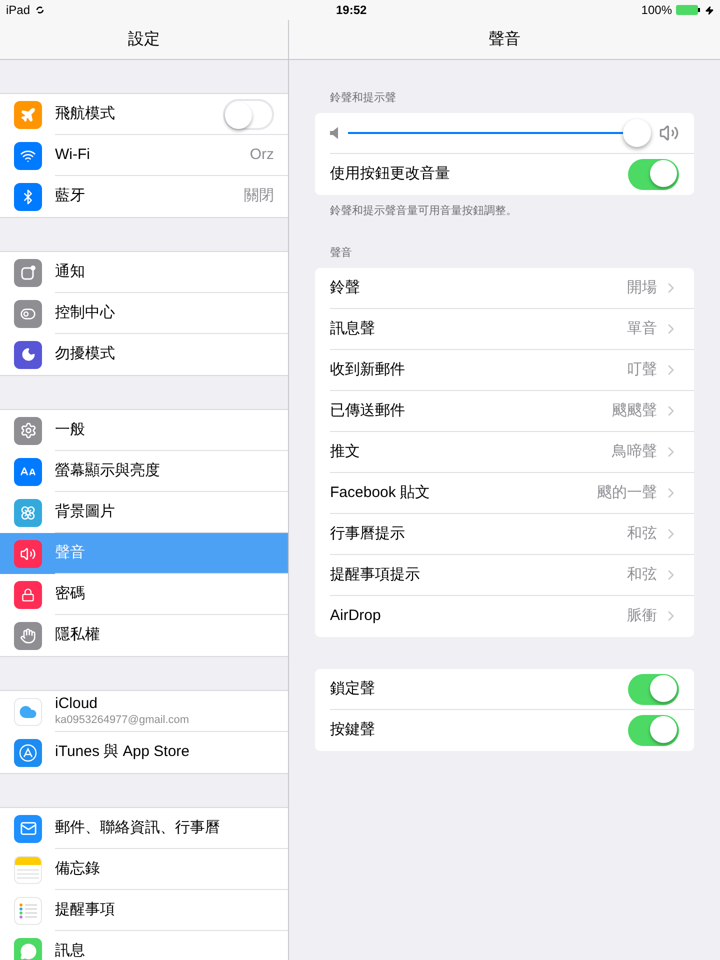 This screenshot has width=720, height=960. Describe the element at coordinates (28, 828) in the screenshot. I see `mail-icon` at that location.